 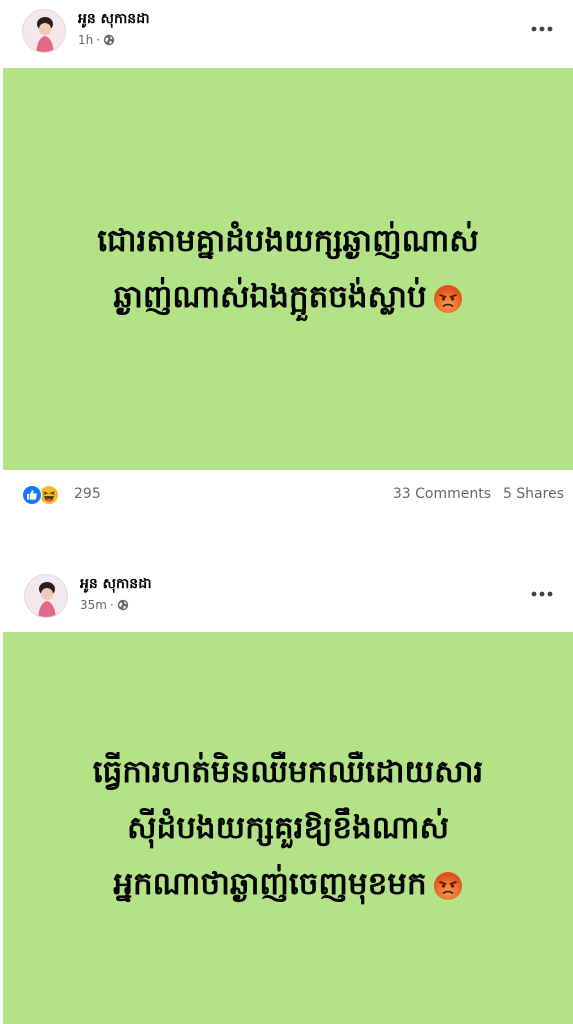 I want to click on feed-gap, so click(x=286, y=541).